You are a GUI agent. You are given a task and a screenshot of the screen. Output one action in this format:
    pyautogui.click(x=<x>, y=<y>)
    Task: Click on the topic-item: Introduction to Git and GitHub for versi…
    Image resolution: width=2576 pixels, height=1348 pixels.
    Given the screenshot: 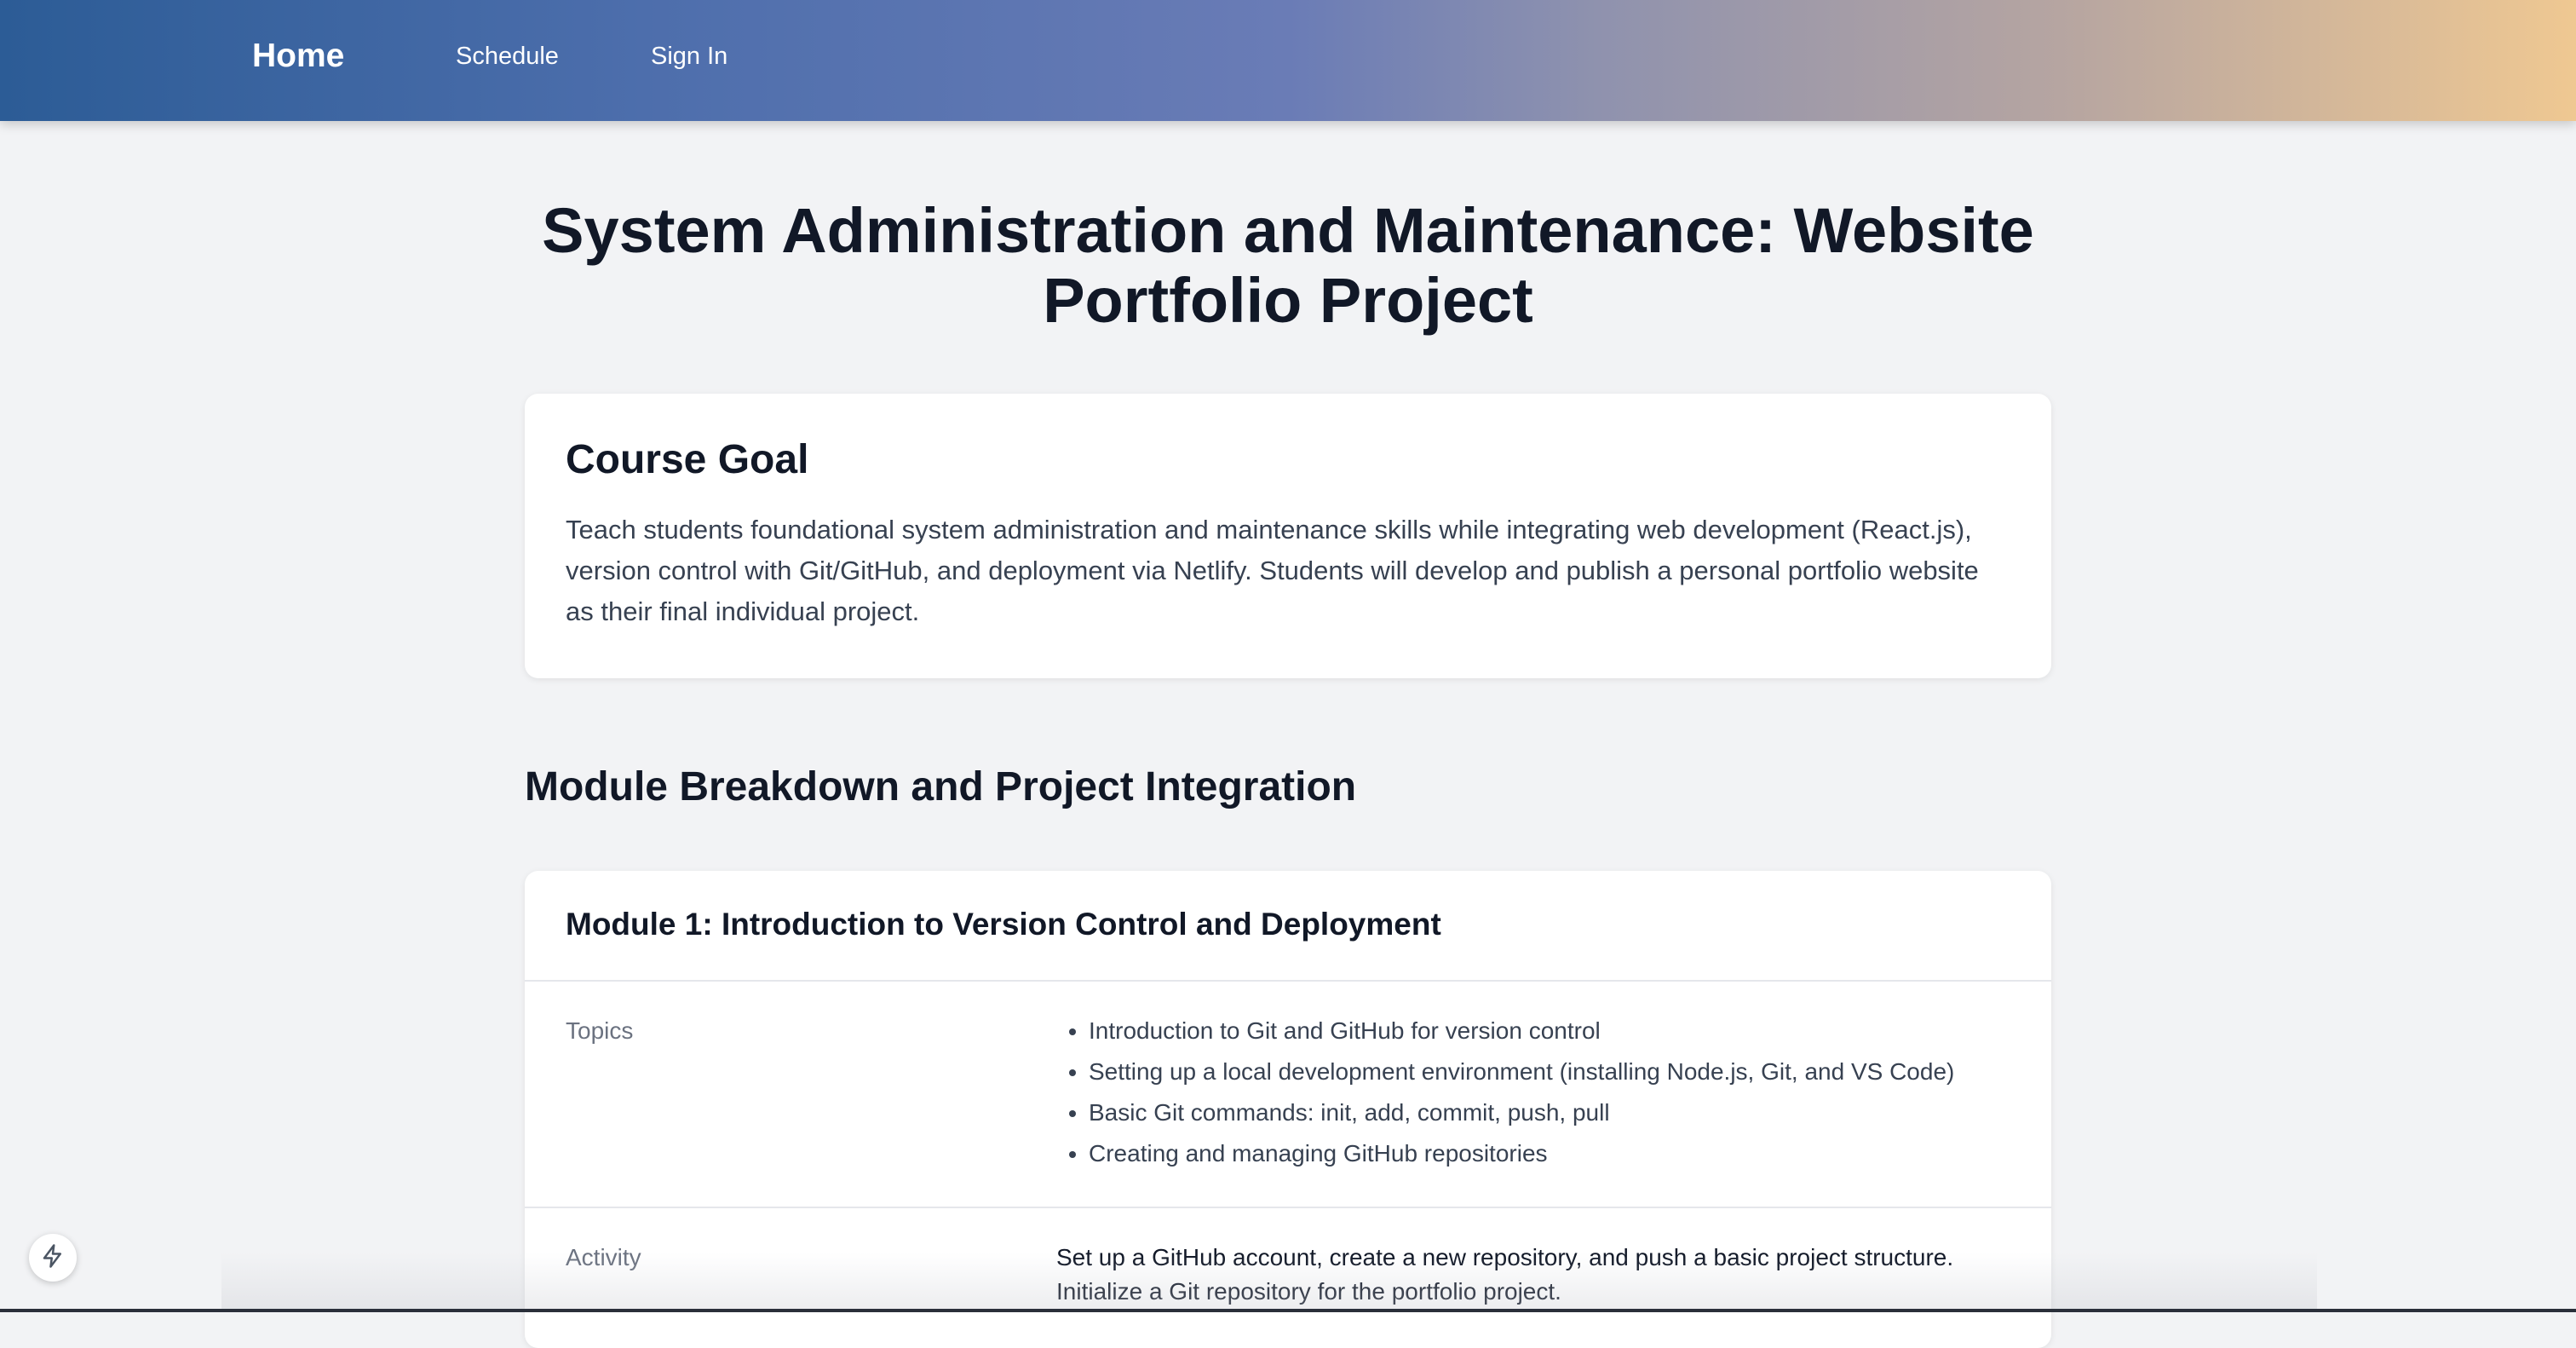 What is the action you would take?
    pyautogui.click(x=1554, y=1031)
    